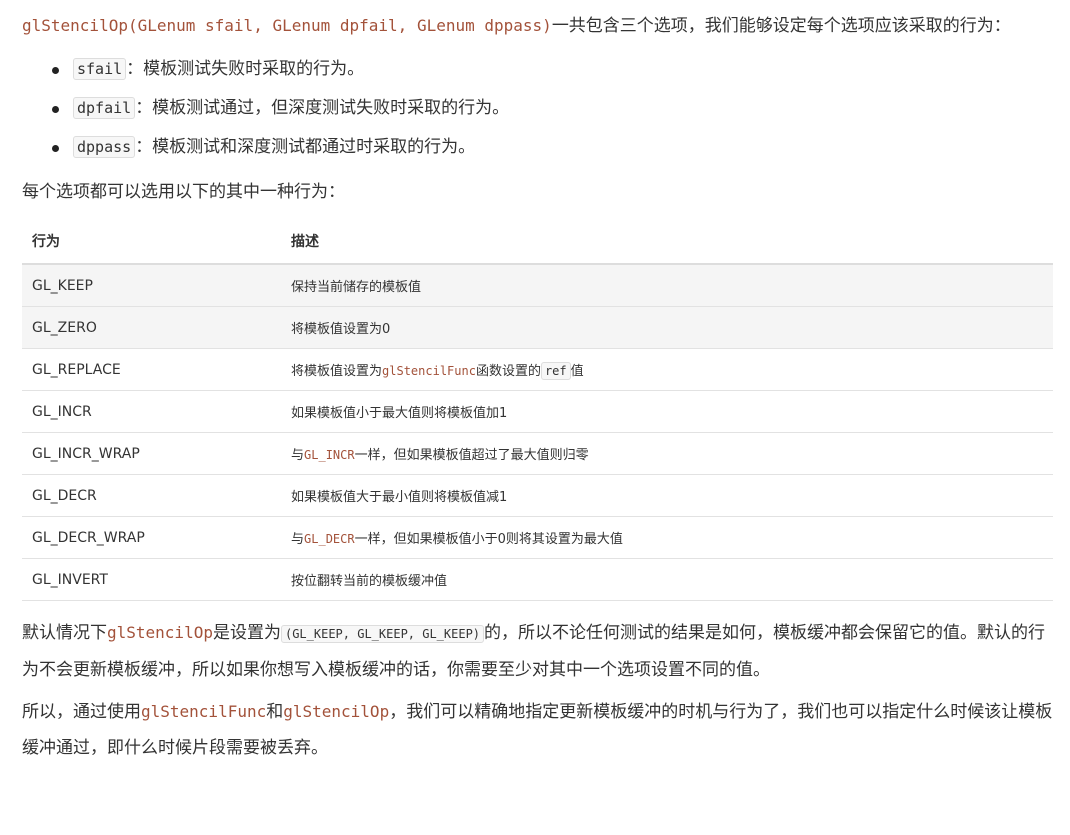  I want to click on action-cell: GL_DECR_WRAP, so click(151, 537).